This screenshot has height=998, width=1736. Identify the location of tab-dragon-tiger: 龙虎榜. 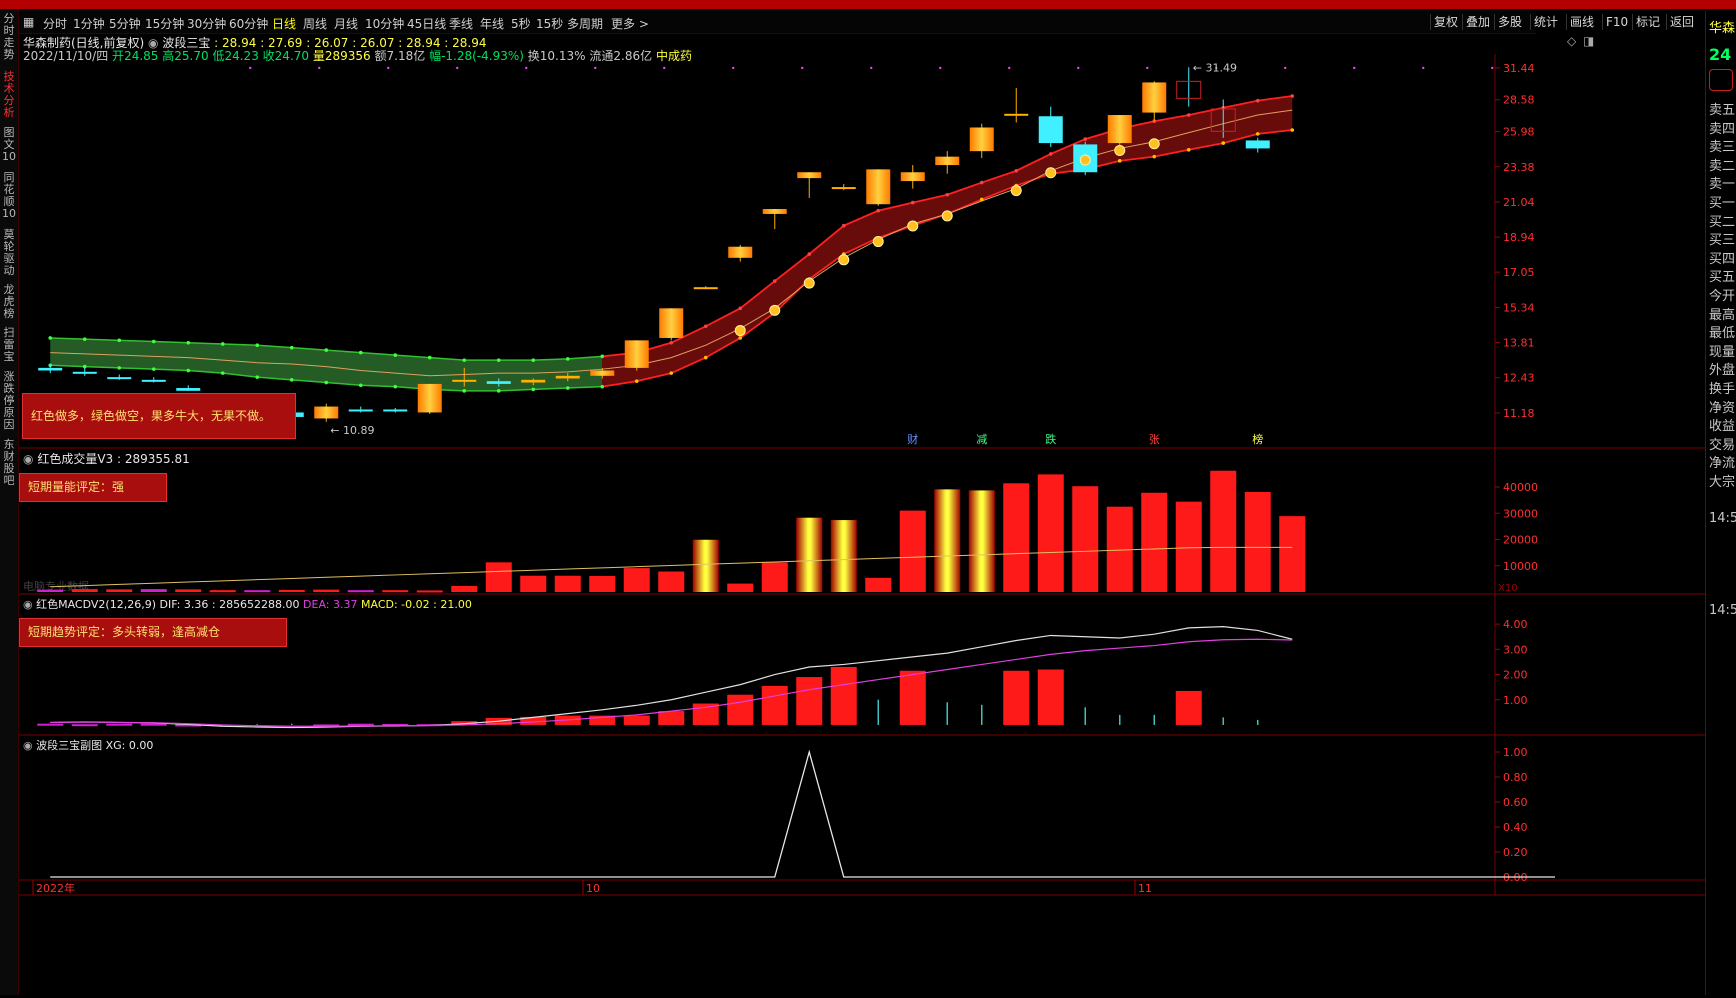
(9, 302).